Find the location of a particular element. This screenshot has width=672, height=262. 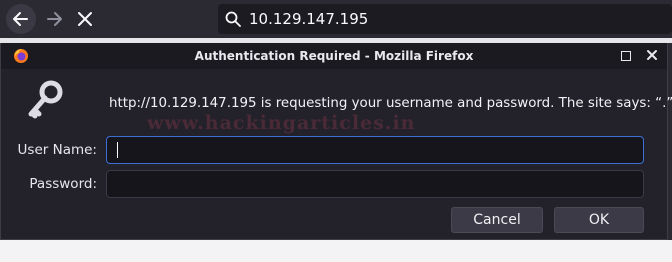

forward-button is located at coordinates (54, 19).